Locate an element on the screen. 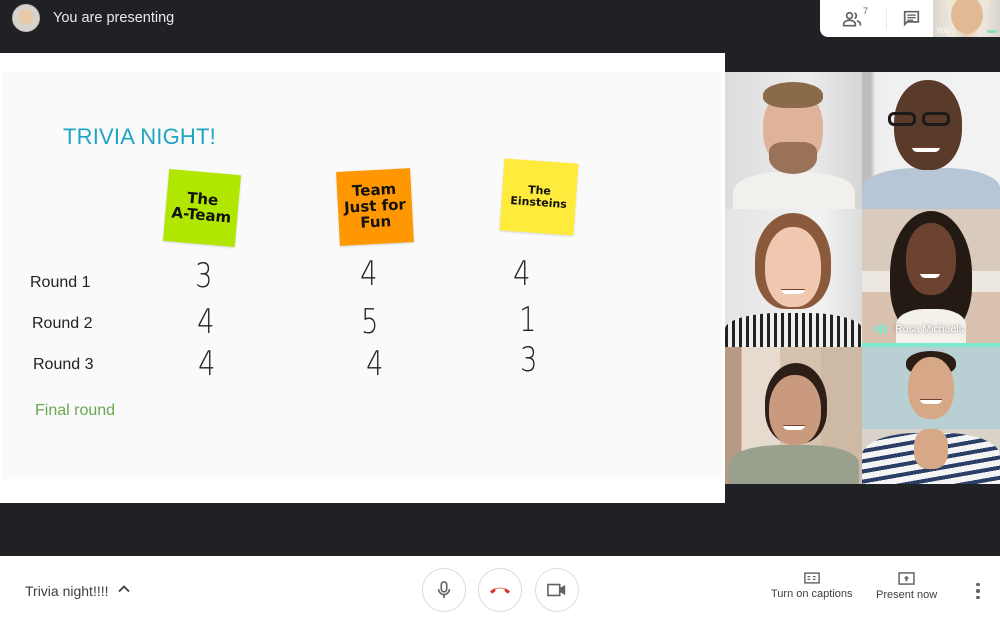 This screenshot has height=625, width=1000. chat-icon is located at coordinates (911, 18).